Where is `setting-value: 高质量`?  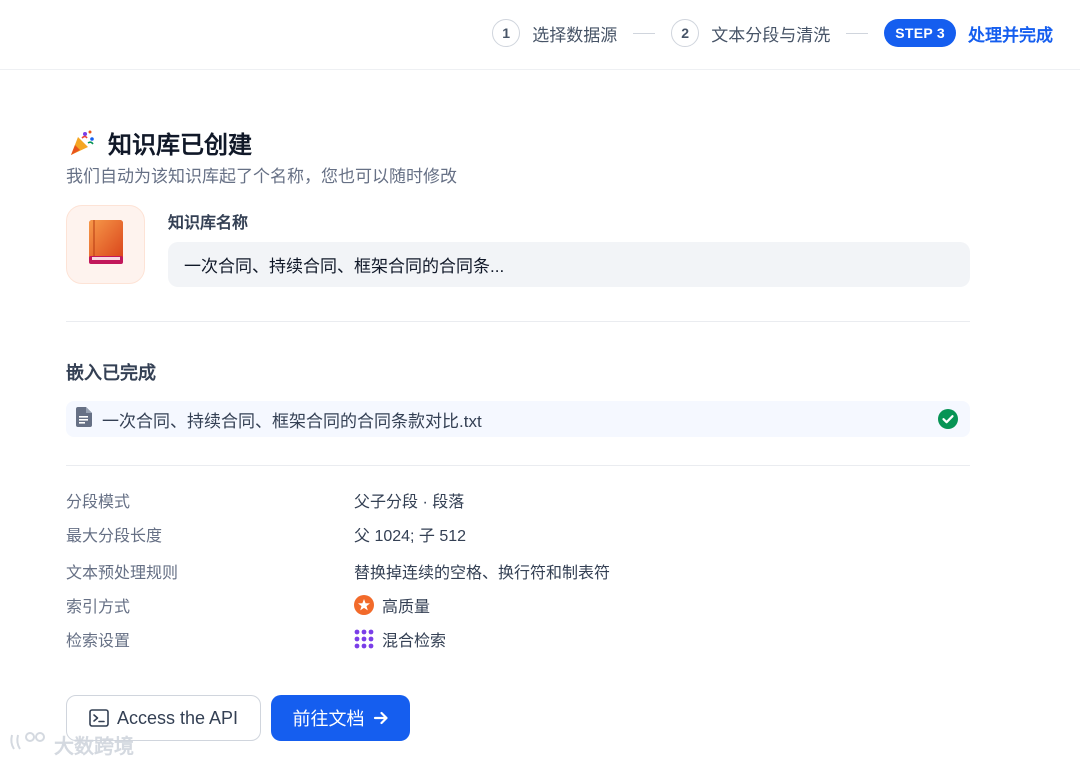
setting-value: 高质量 is located at coordinates (392, 605).